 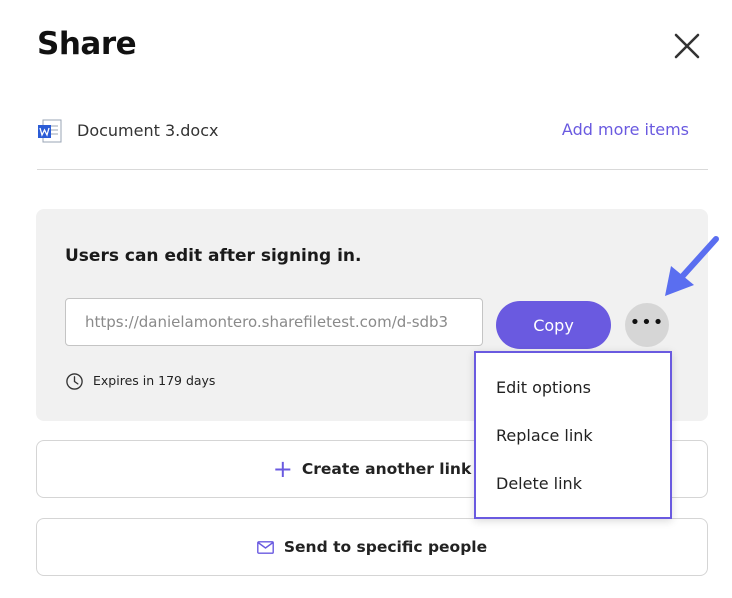 I want to click on share-link-input, so click(x=274, y=322).